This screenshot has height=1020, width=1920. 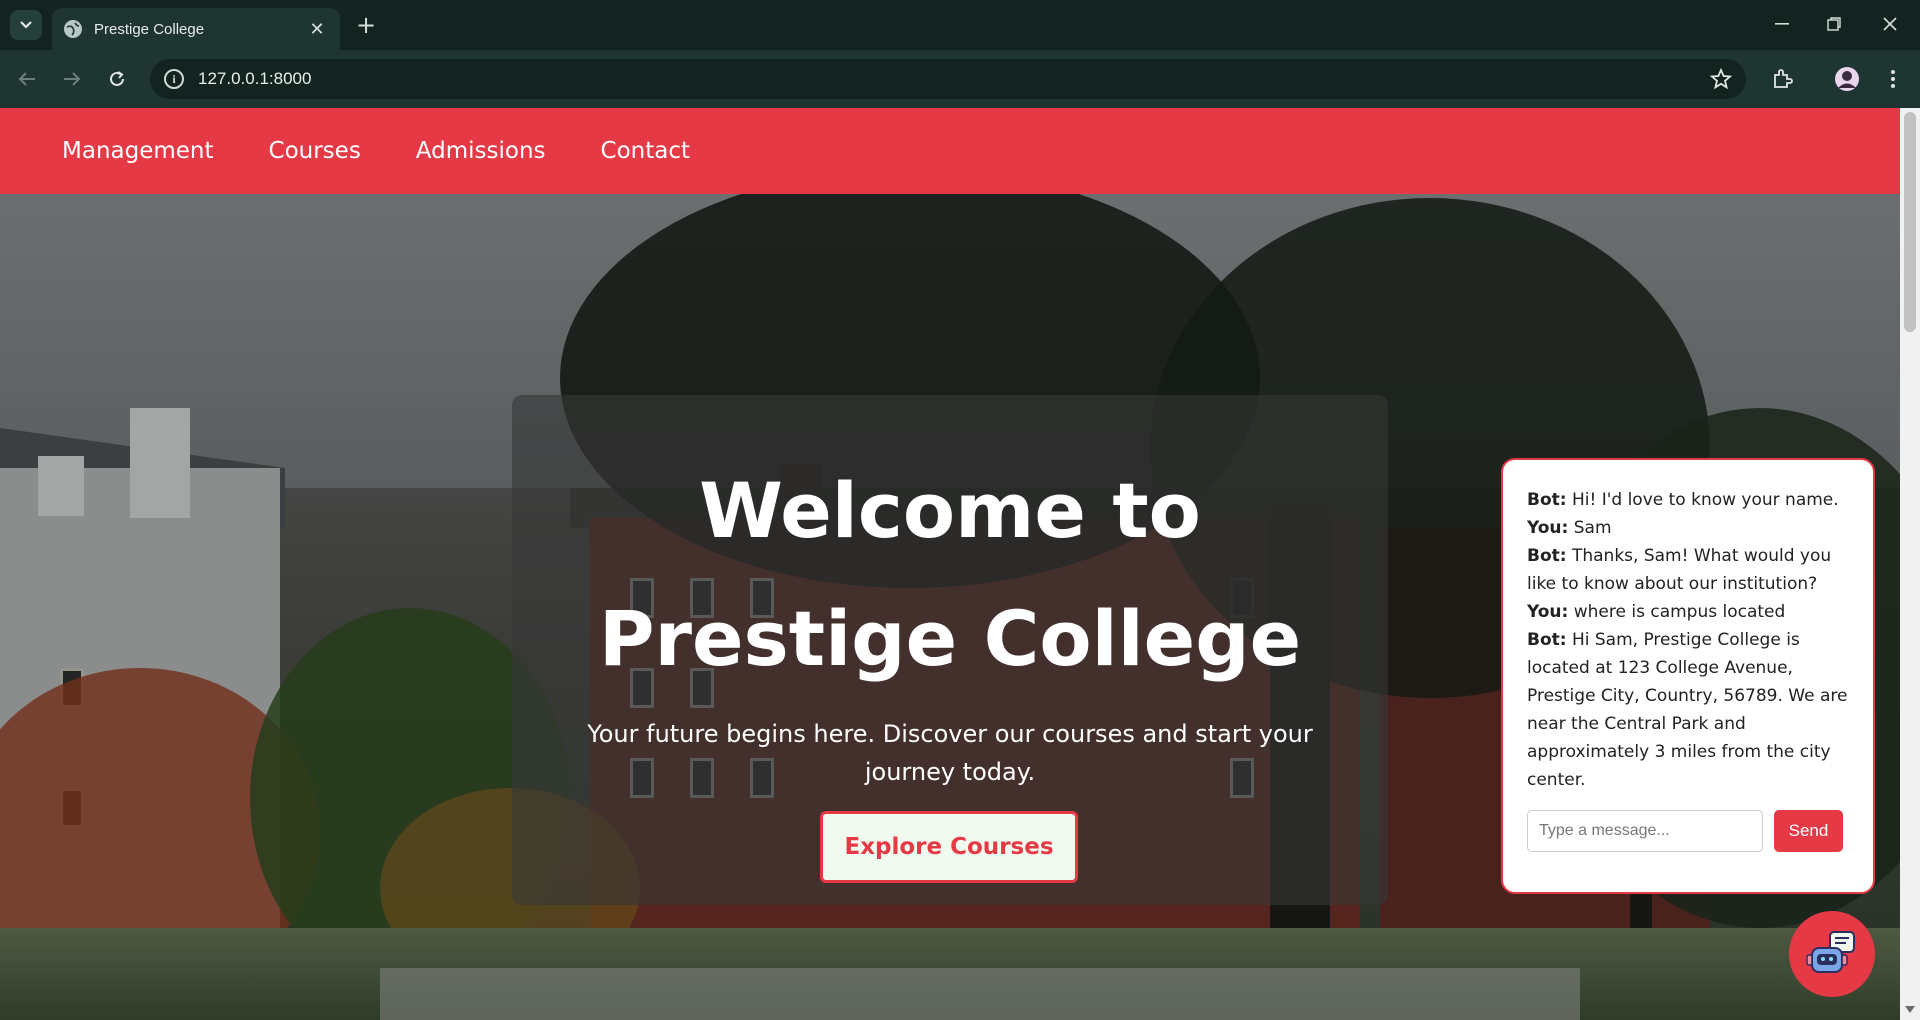 I want to click on chat-message-input, so click(x=1645, y=831).